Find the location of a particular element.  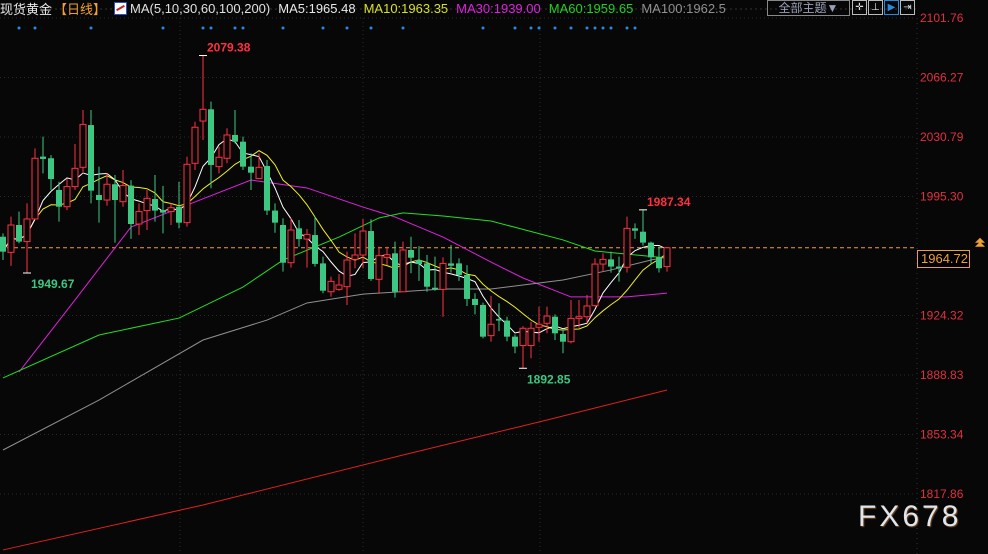

y-tick-label: 1888.83 is located at coordinates (942, 375).